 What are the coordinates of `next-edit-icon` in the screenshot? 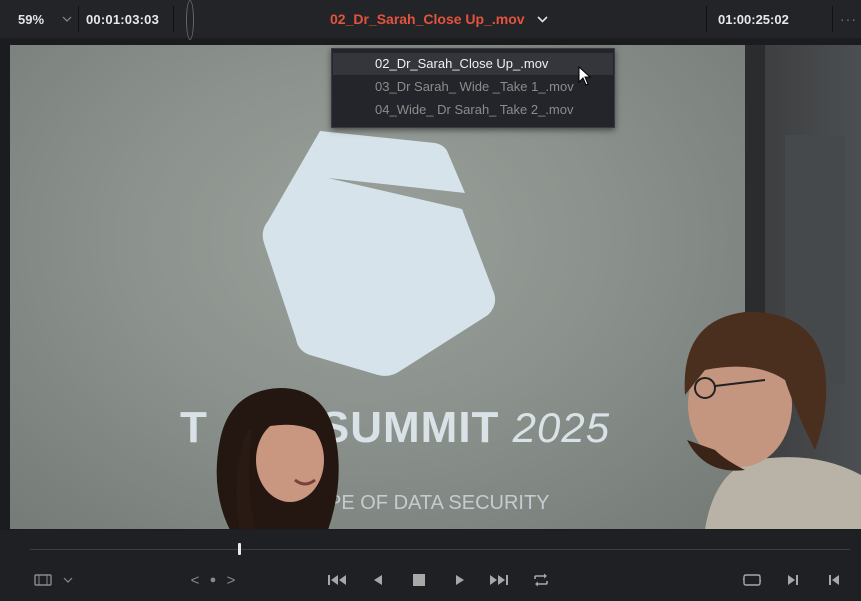 It's located at (793, 580).